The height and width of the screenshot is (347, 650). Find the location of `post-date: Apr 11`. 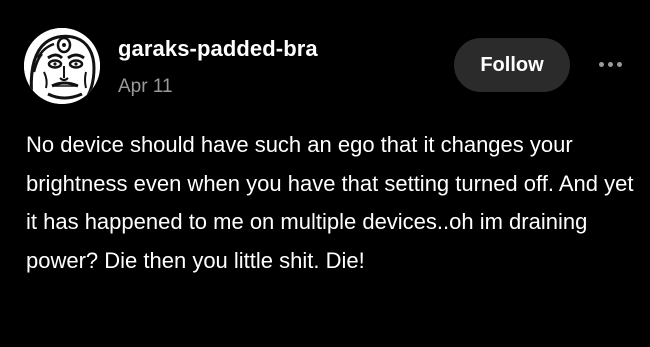

post-date: Apr 11 is located at coordinates (145, 87).